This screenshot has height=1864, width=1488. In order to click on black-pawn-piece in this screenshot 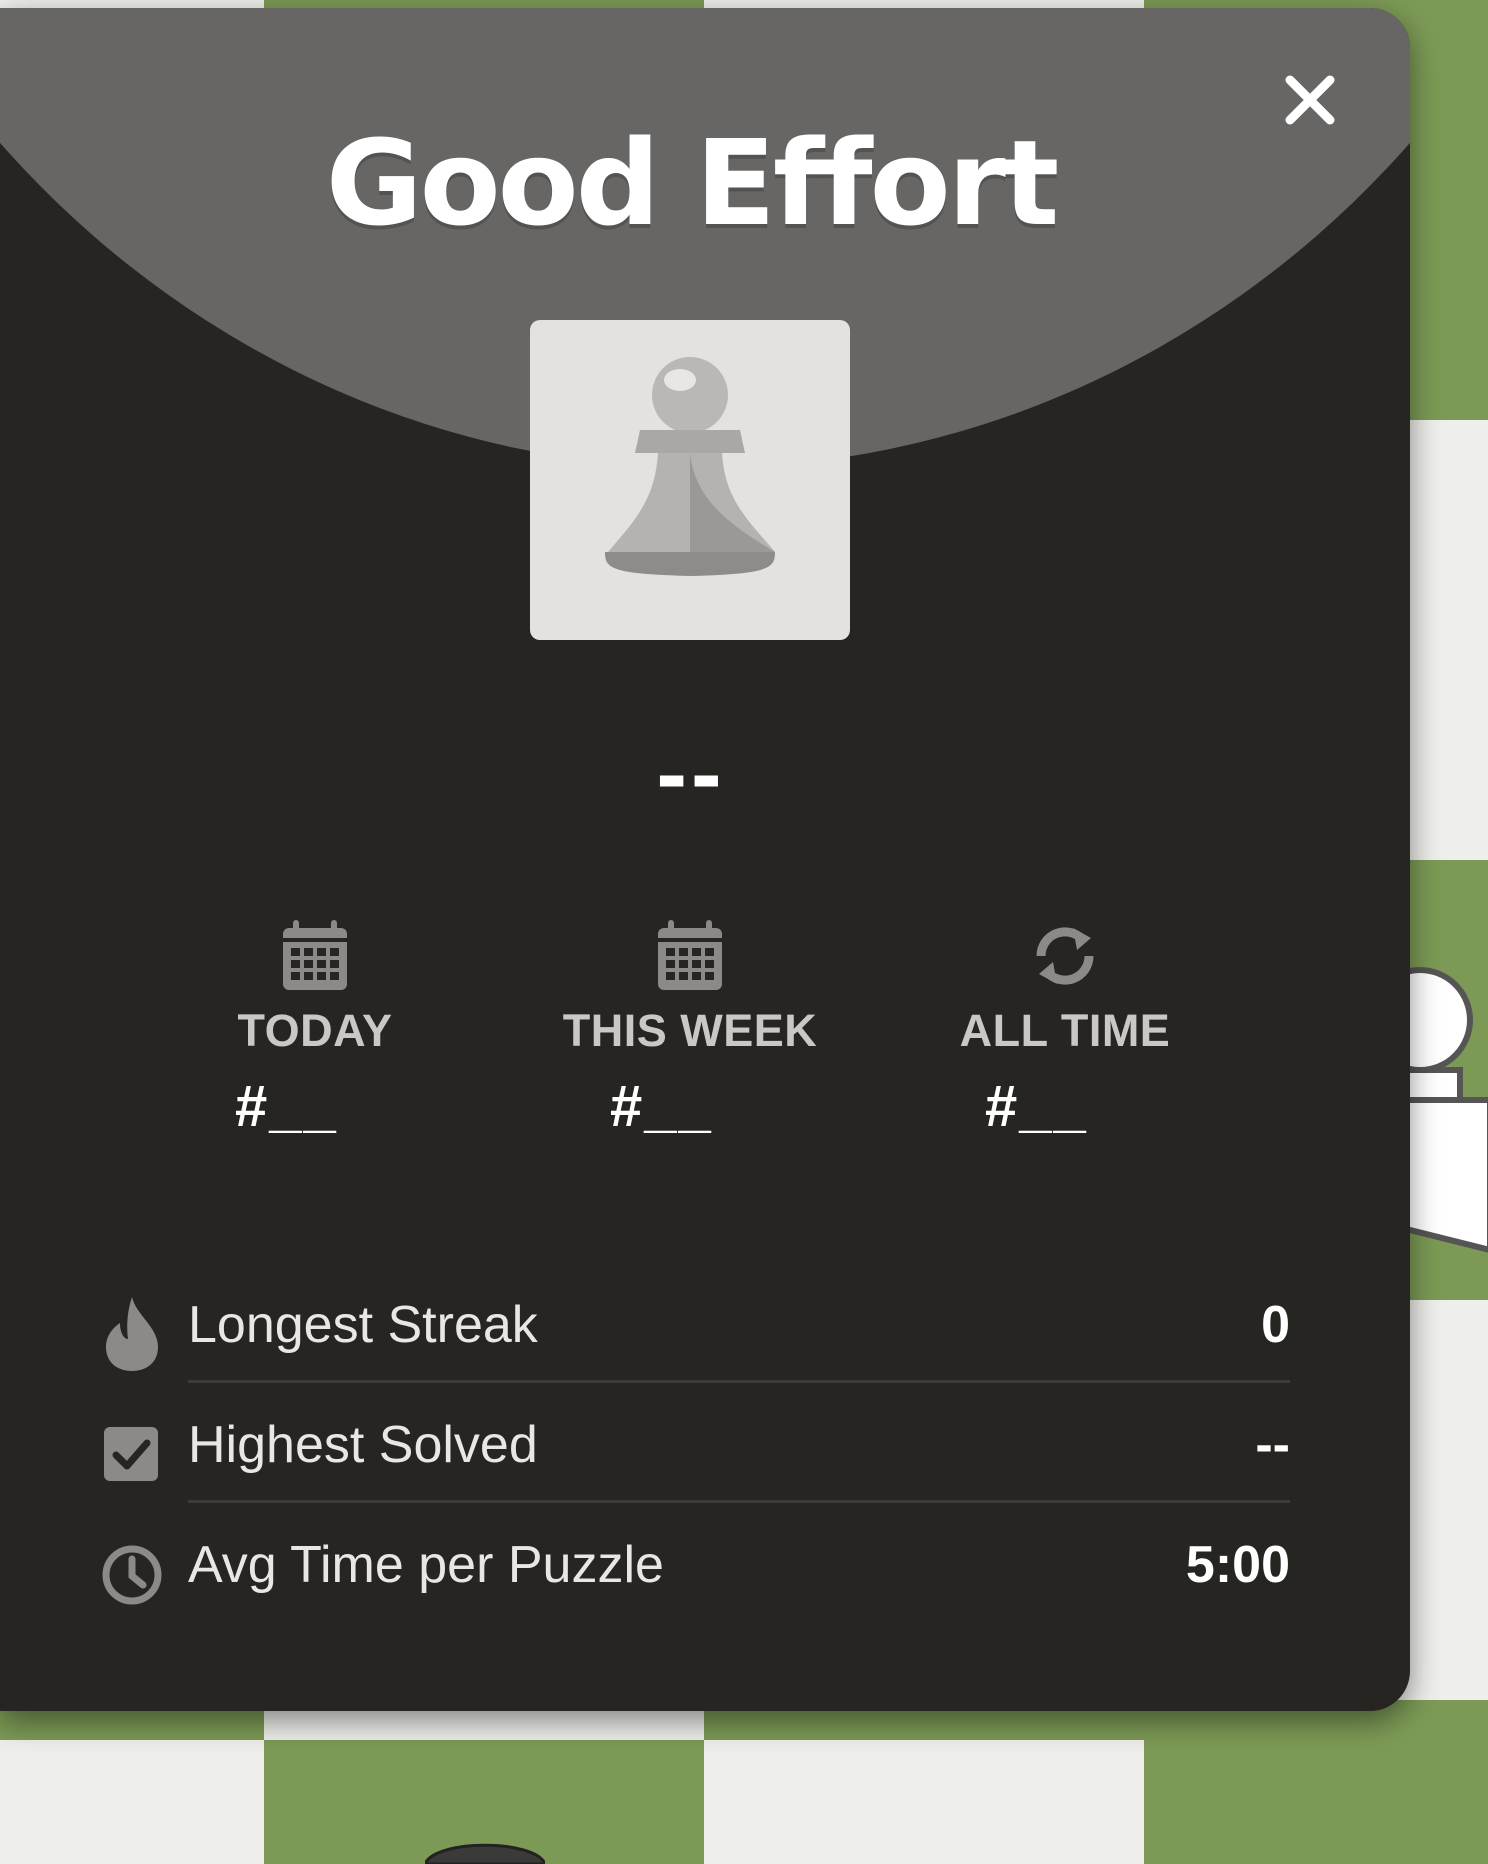, I will do `click(485, 1853)`.